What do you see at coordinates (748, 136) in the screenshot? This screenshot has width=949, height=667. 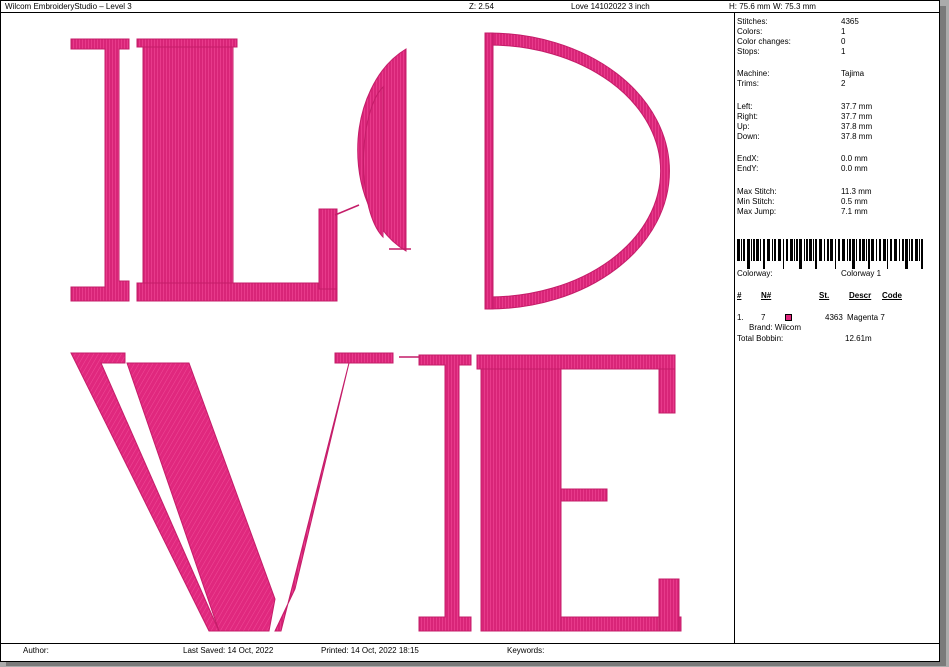 I see `down-label: Down:` at bounding box center [748, 136].